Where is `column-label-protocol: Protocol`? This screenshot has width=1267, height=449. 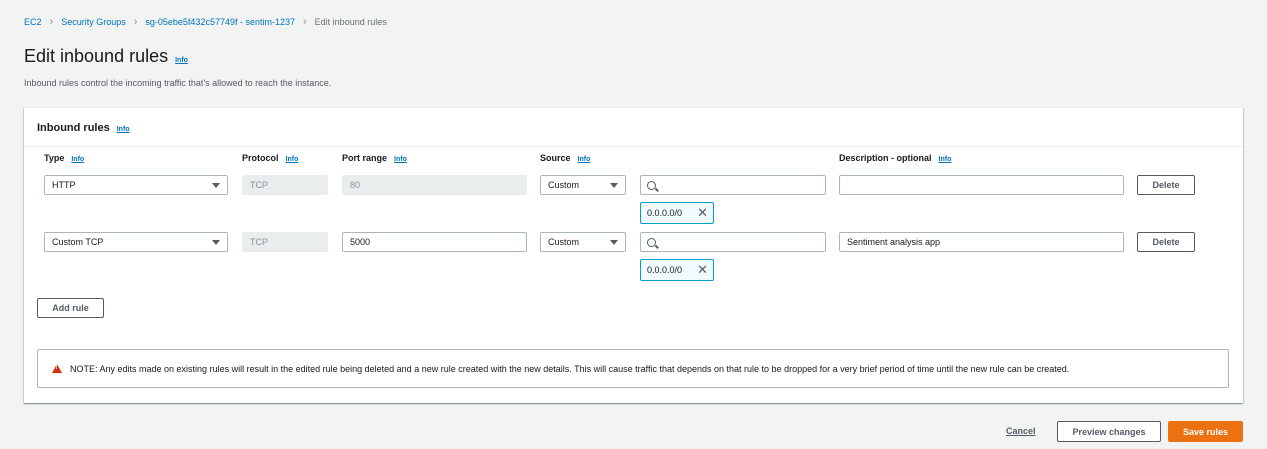 column-label-protocol: Protocol is located at coordinates (260, 158).